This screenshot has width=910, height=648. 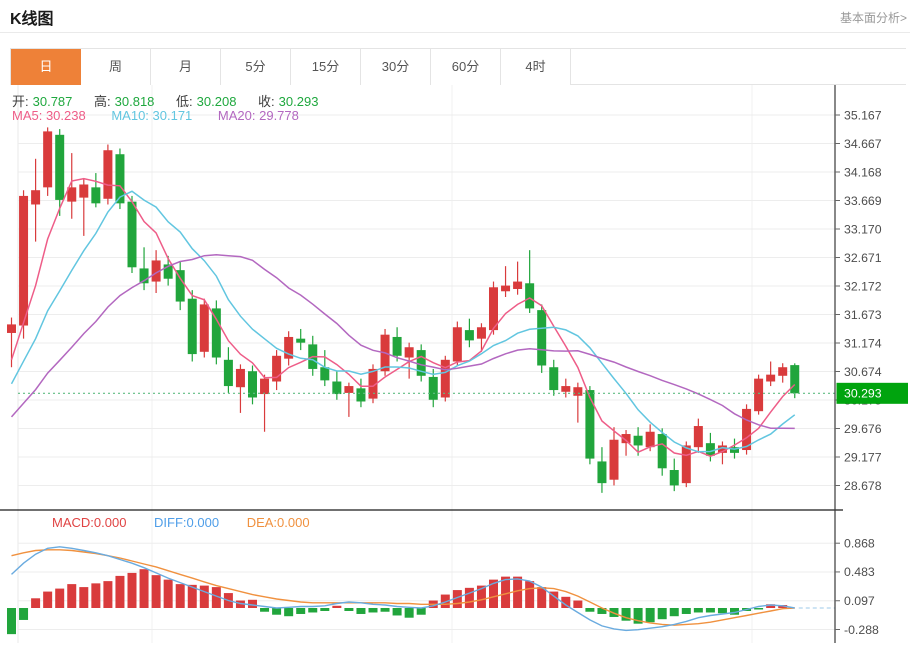 I want to click on price-tick-label: 34.667, so click(x=863, y=144).